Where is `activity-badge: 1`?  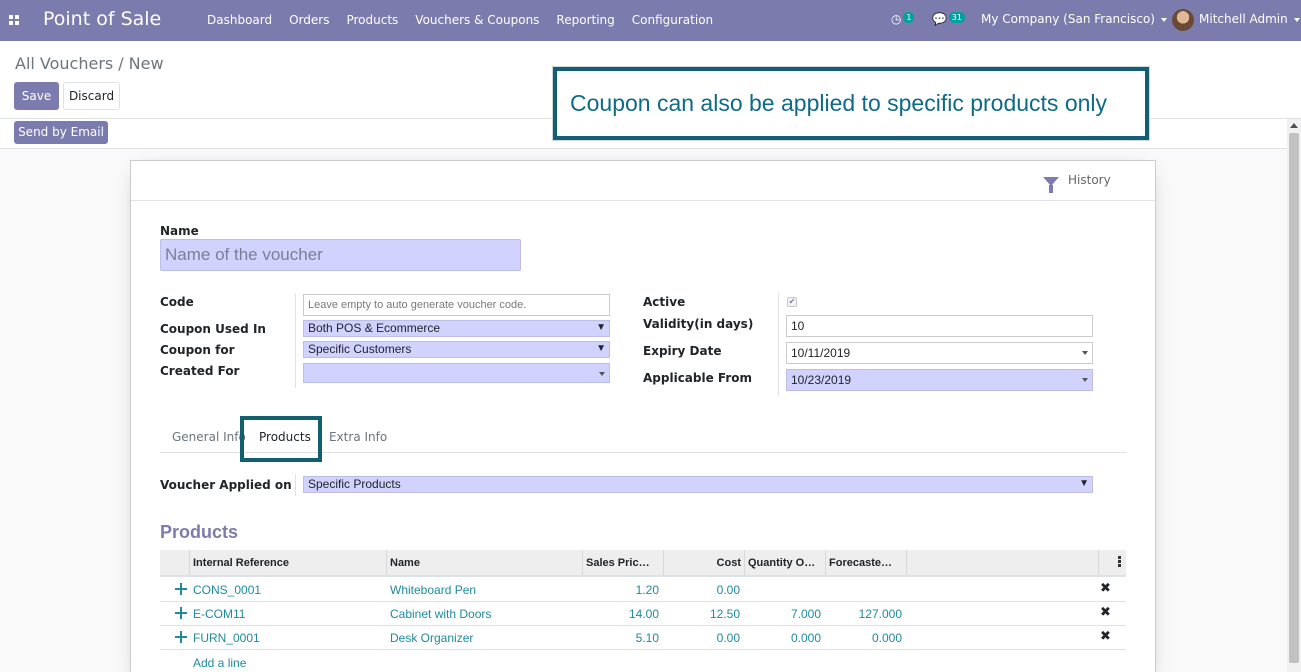 activity-badge: 1 is located at coordinates (909, 17).